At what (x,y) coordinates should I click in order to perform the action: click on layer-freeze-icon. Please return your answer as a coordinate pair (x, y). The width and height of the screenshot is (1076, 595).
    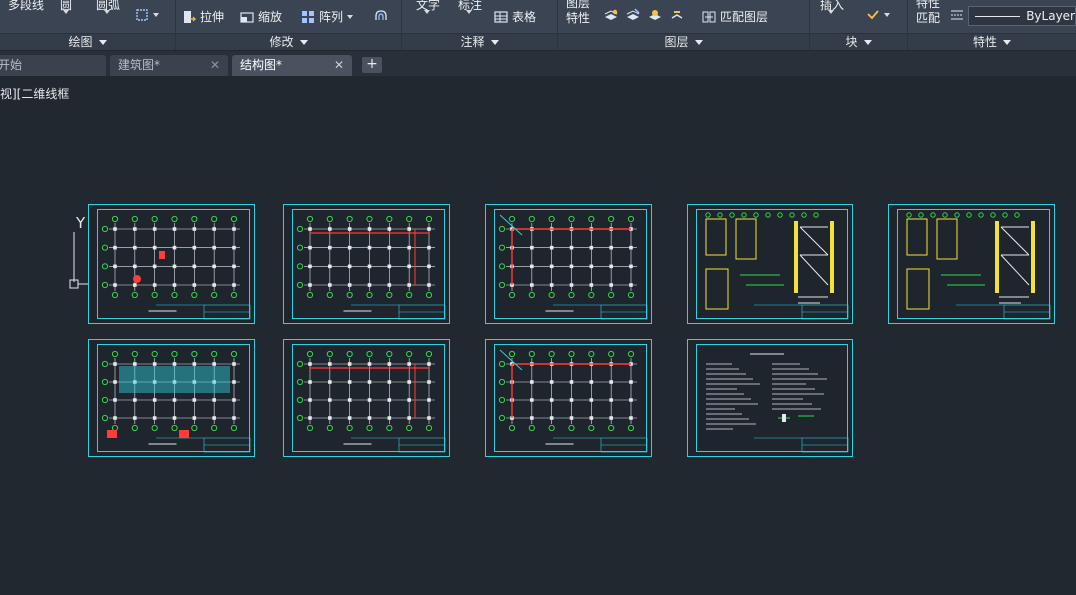
    Looking at the image, I should click on (655, 15).